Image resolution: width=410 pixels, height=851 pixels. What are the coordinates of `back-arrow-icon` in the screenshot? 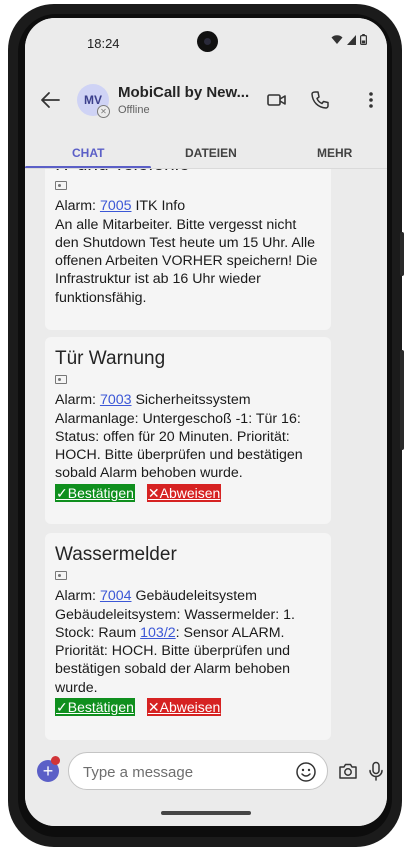 It's located at (51, 100).